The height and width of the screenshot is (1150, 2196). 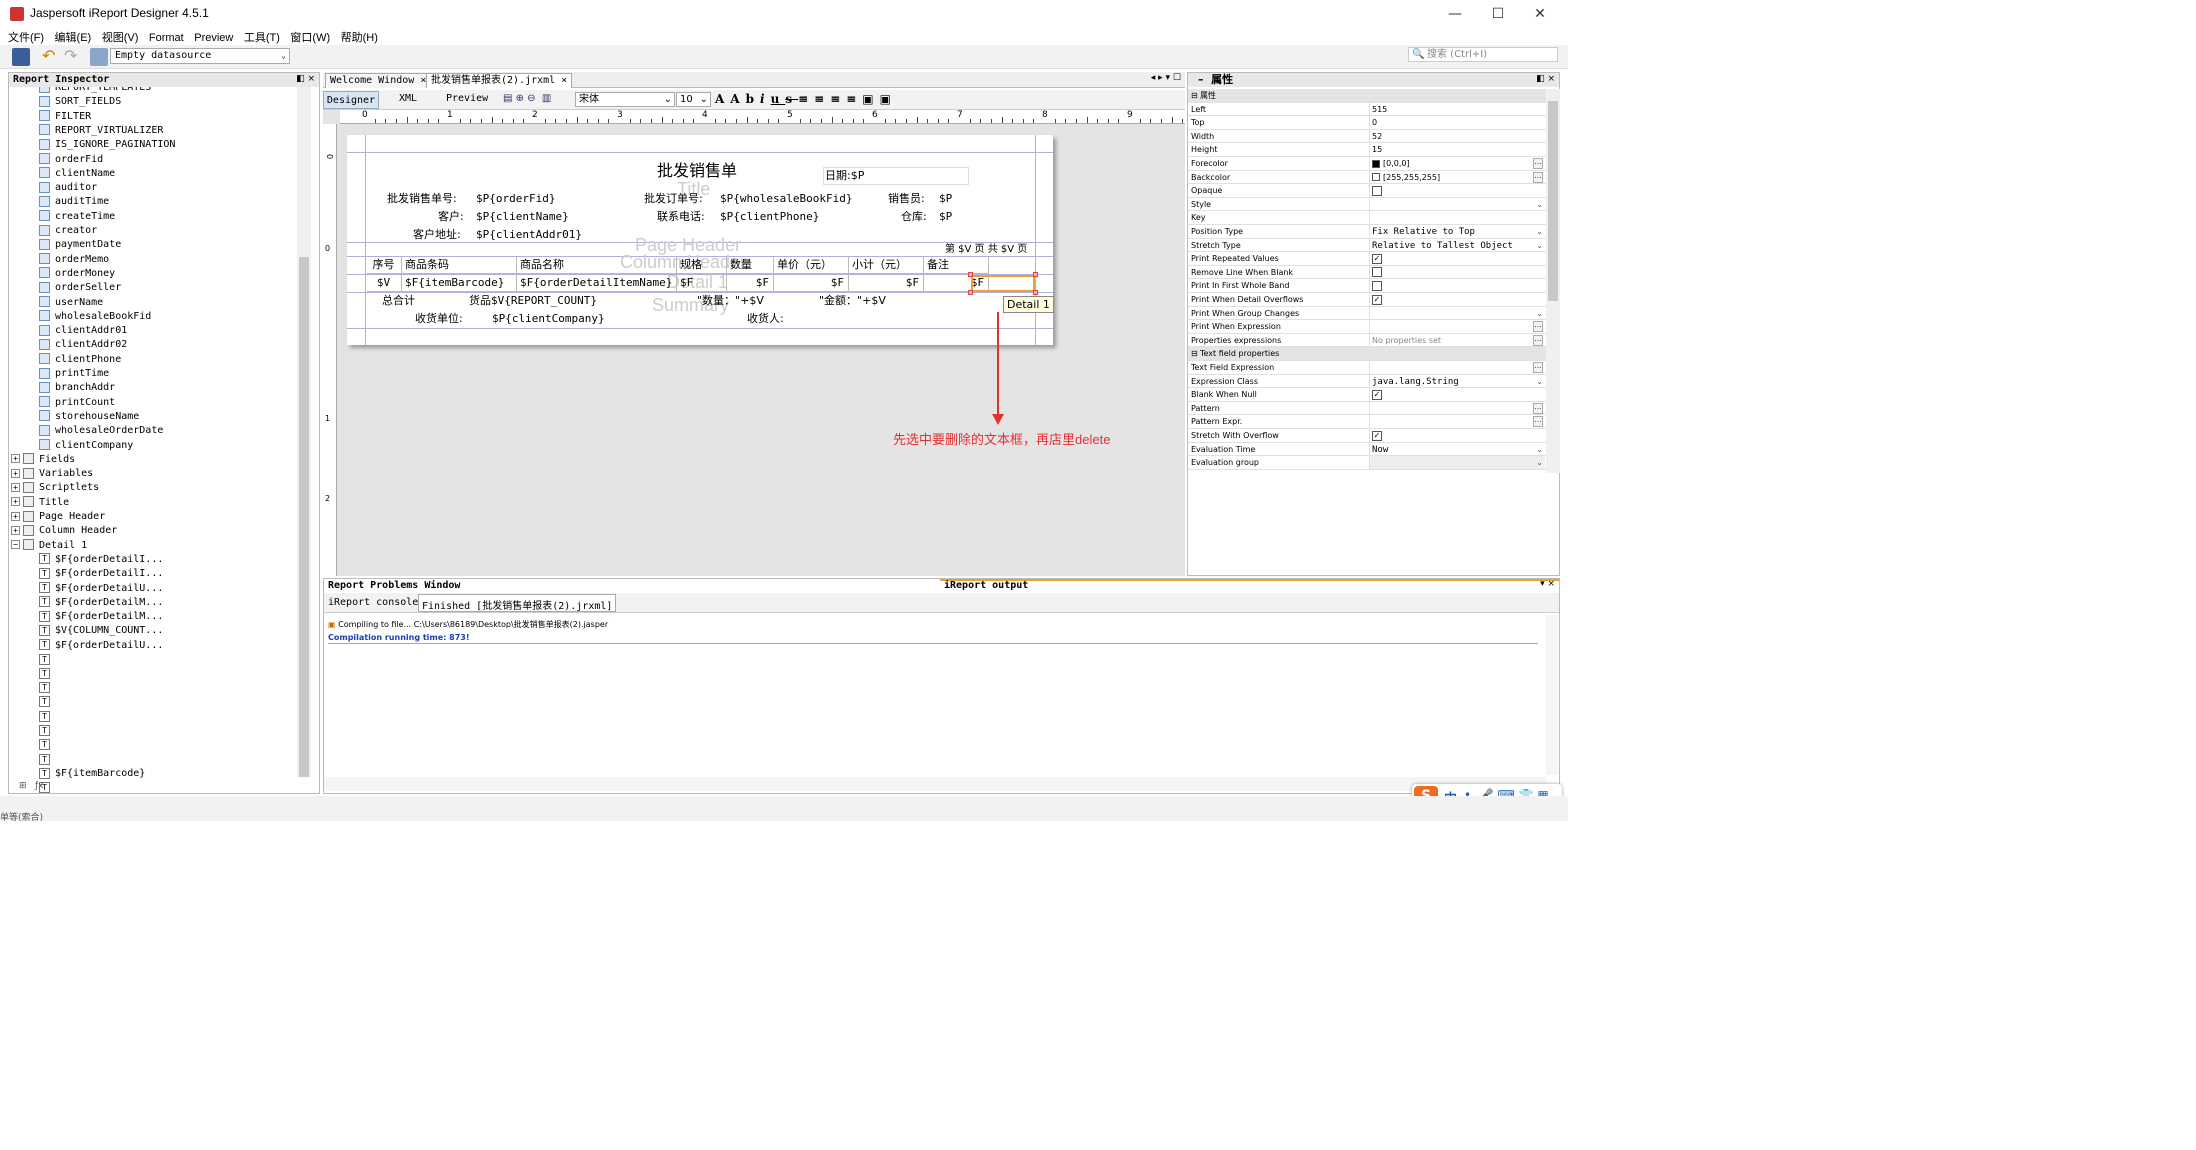 I want to click on property-group-main: ⊟ 属性, so click(x=1367, y=96).